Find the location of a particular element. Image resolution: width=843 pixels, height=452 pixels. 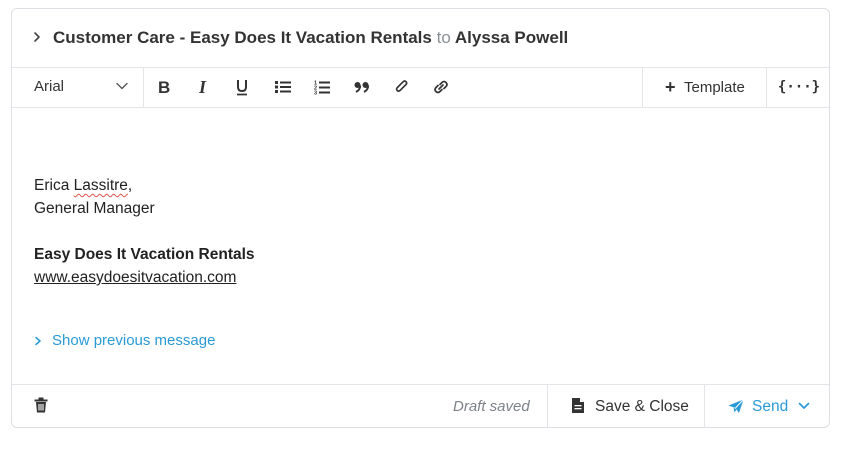

insert-variable-button: {···} is located at coordinates (798, 87).